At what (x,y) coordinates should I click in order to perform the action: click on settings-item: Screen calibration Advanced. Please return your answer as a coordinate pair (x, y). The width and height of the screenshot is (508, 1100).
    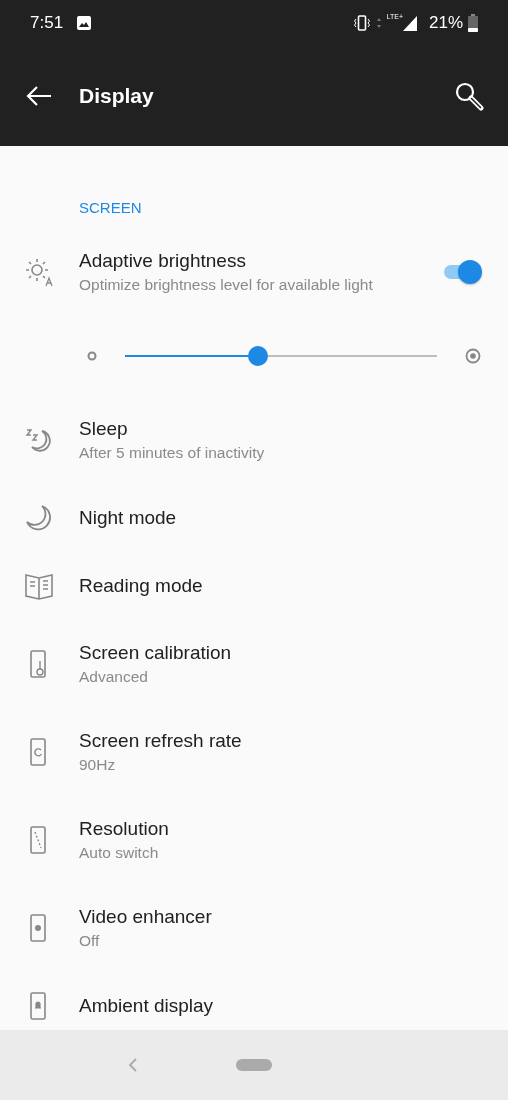
    Looking at the image, I should click on (254, 664).